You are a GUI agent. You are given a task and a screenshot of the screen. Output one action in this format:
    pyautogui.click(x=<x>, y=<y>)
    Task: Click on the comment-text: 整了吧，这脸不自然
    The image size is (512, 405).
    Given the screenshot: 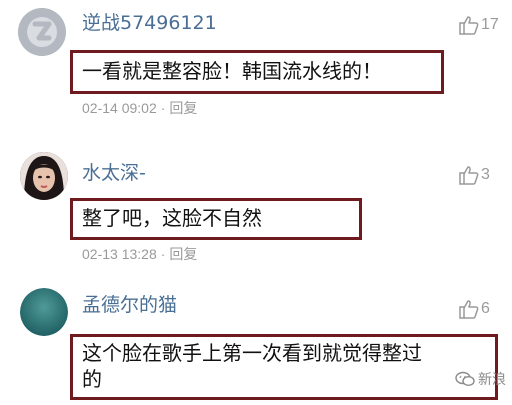 What is the action you would take?
    pyautogui.click(x=172, y=218)
    